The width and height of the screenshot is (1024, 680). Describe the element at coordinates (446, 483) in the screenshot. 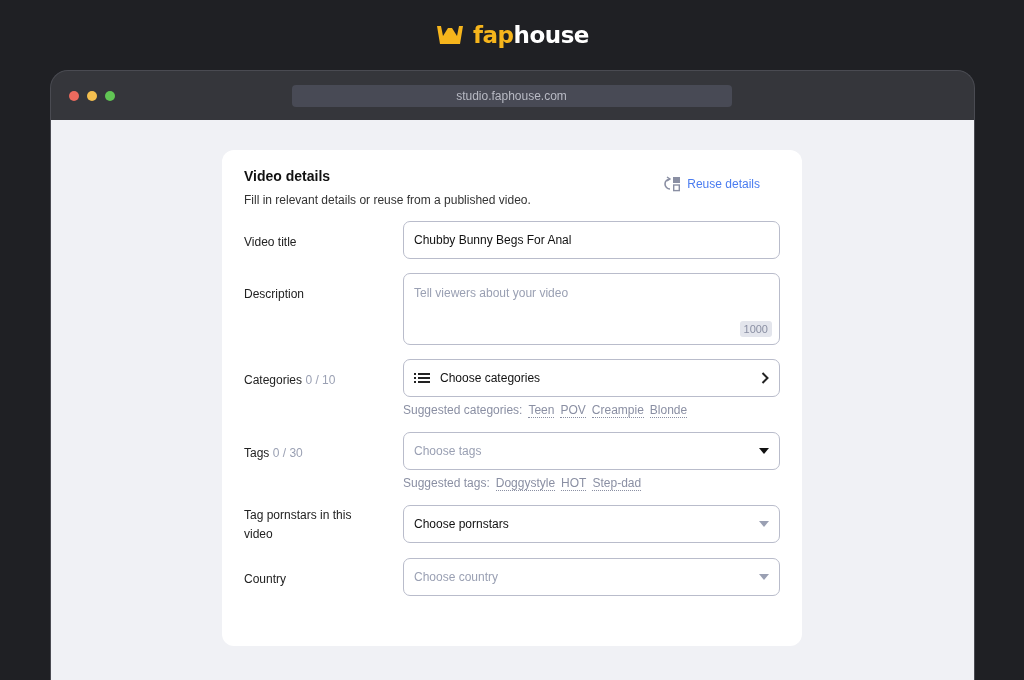

I see `suggestions-label: Suggested tags:` at that location.